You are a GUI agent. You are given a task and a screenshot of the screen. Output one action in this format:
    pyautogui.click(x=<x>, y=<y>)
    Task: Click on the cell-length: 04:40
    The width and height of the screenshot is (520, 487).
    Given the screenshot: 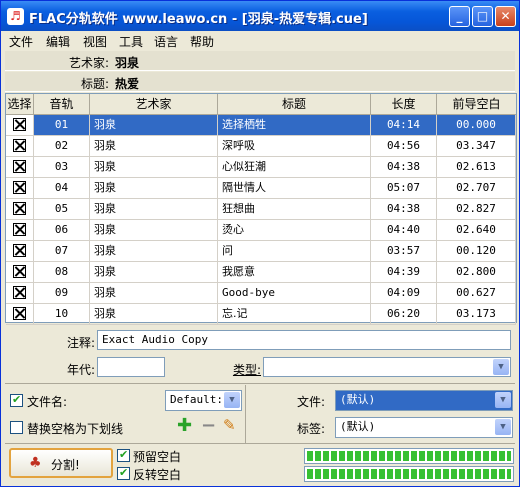 What is the action you would take?
    pyautogui.click(x=404, y=230)
    